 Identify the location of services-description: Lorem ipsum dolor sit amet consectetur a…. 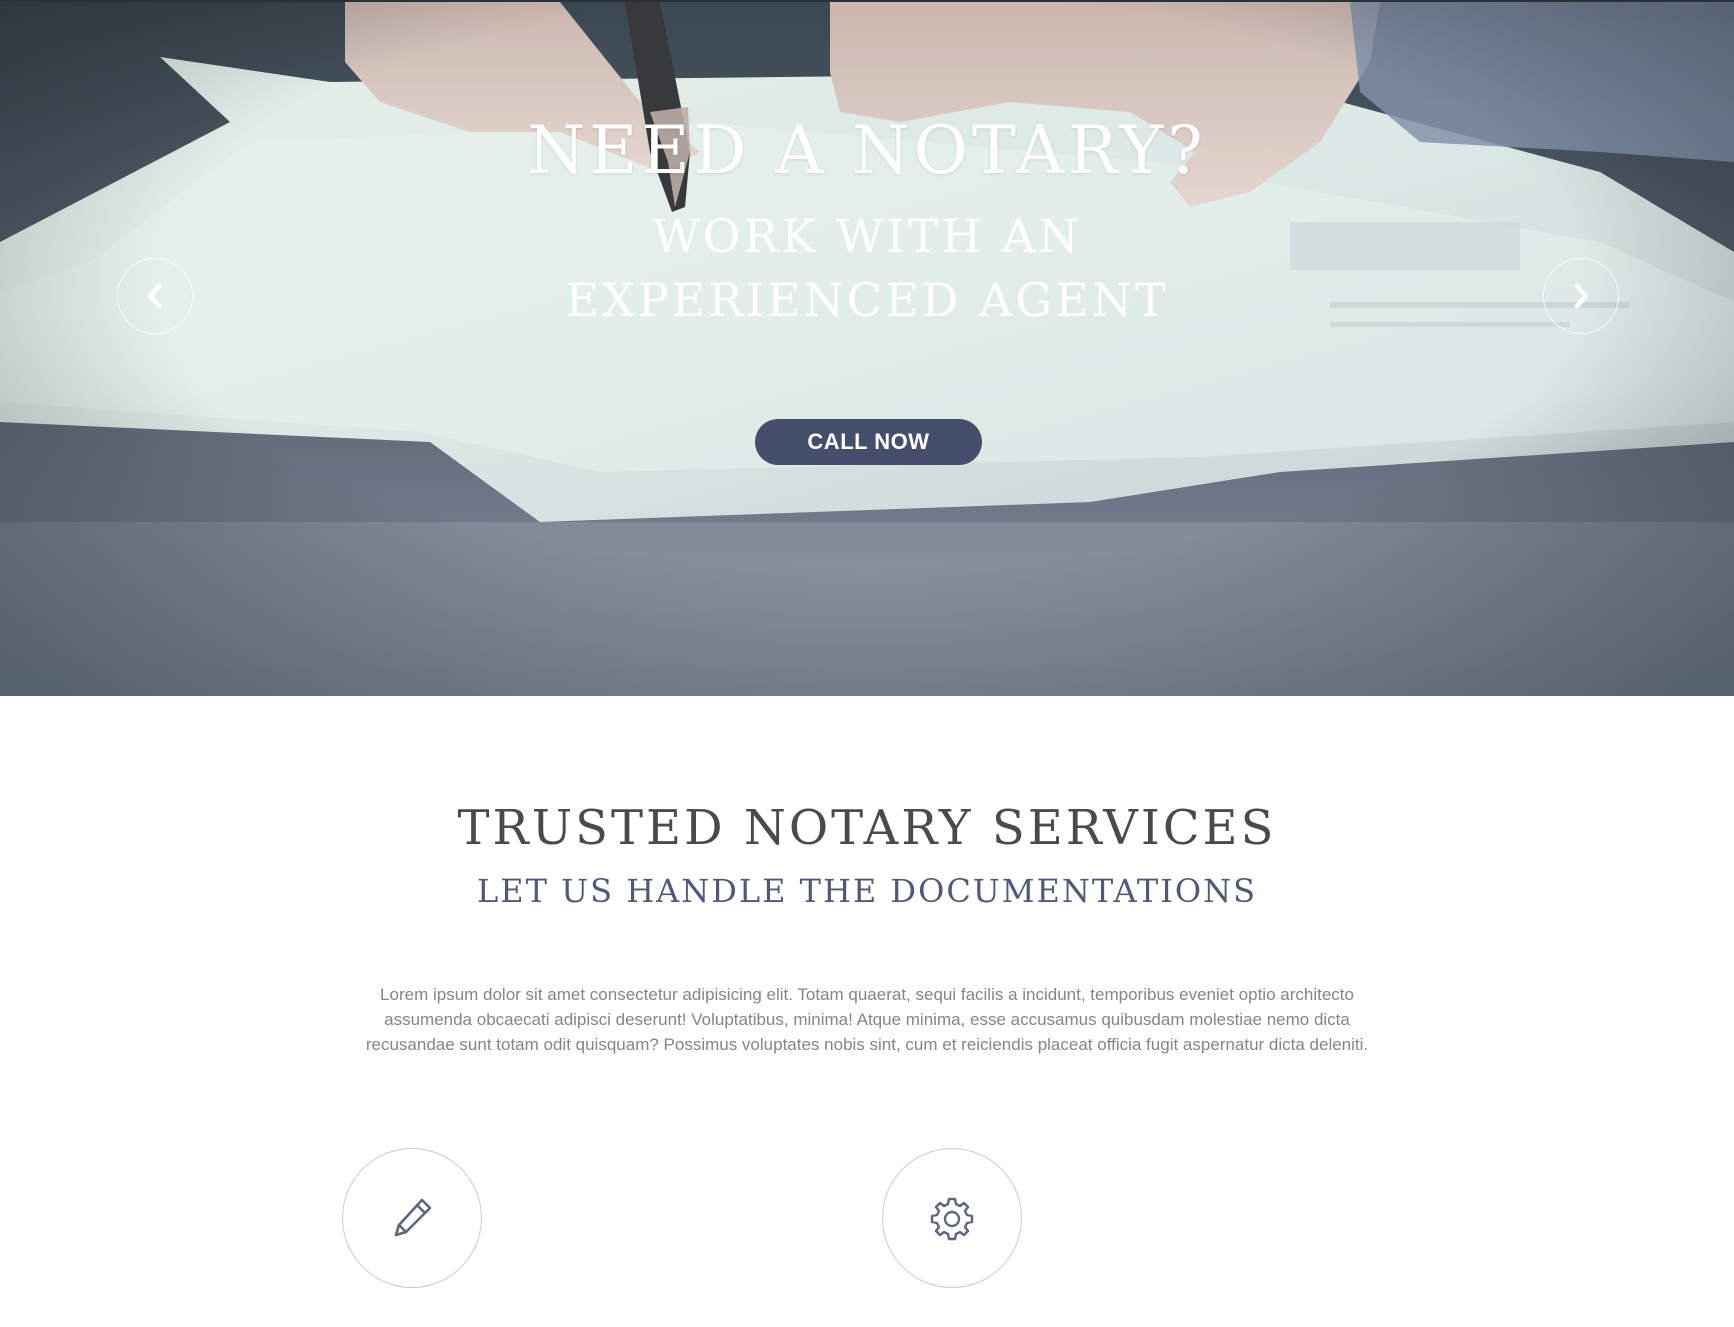
(867, 1019).